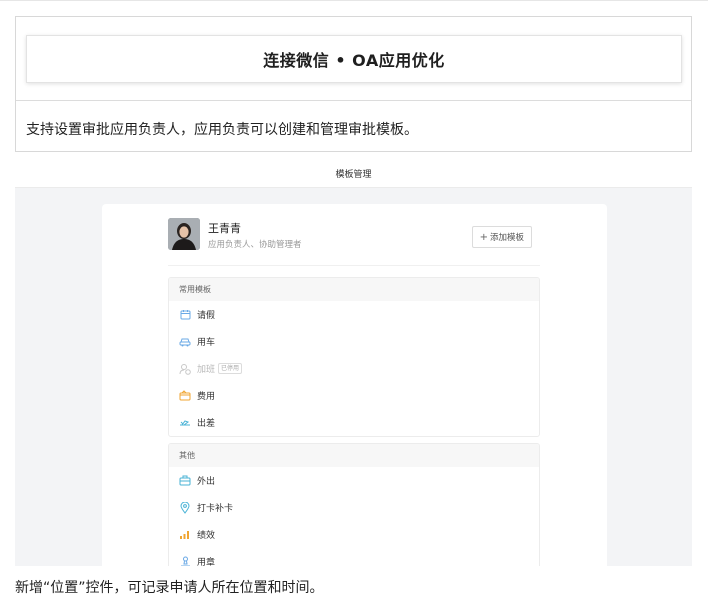 The height and width of the screenshot is (614, 708). Describe the element at coordinates (354, 480) in the screenshot. I see `template-item-outing: 外出` at that location.